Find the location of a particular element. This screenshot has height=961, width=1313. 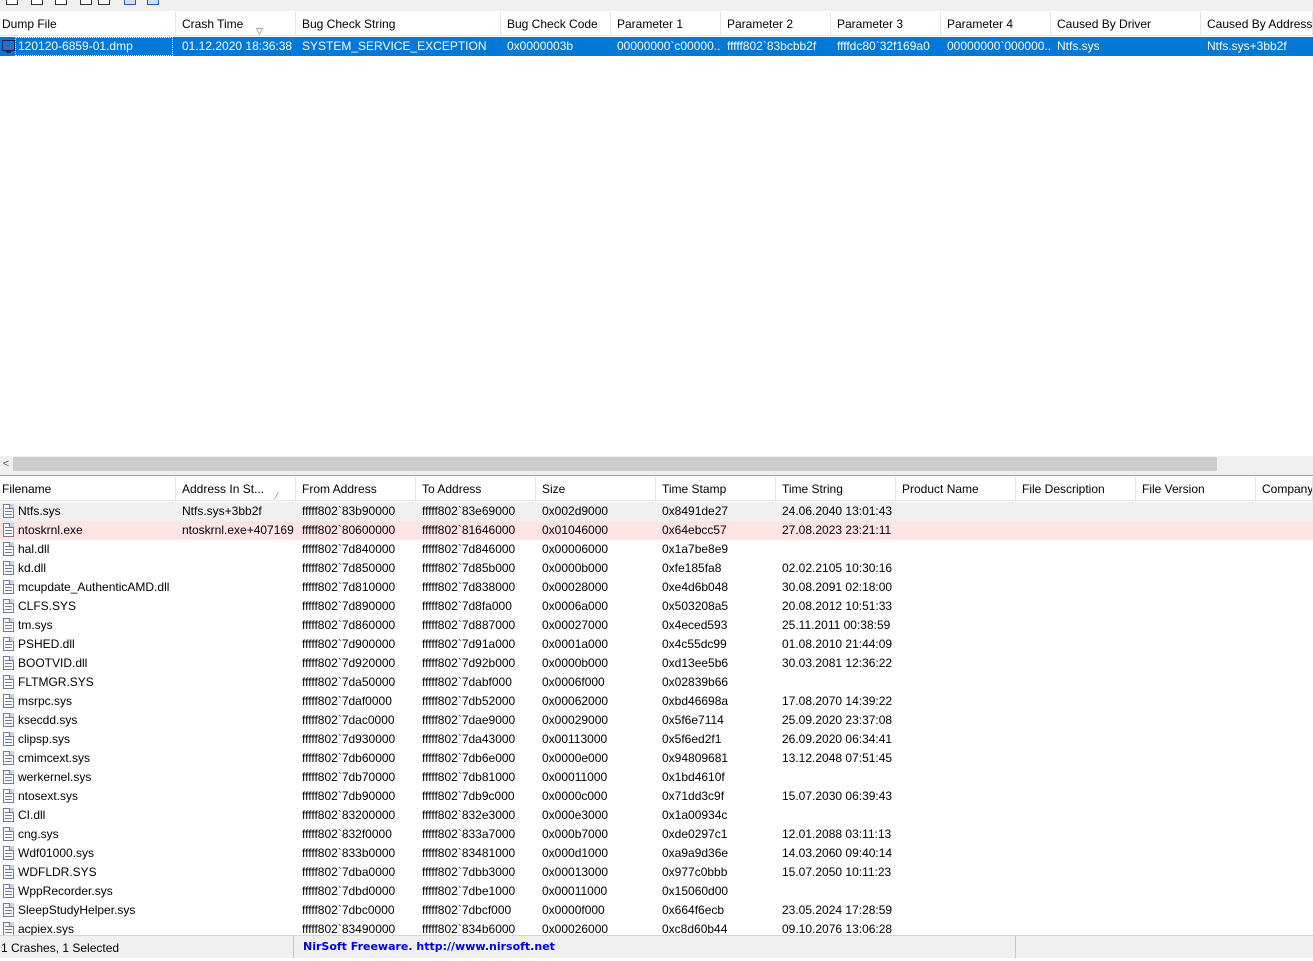

col-time-string: Time String is located at coordinates (836, 489).